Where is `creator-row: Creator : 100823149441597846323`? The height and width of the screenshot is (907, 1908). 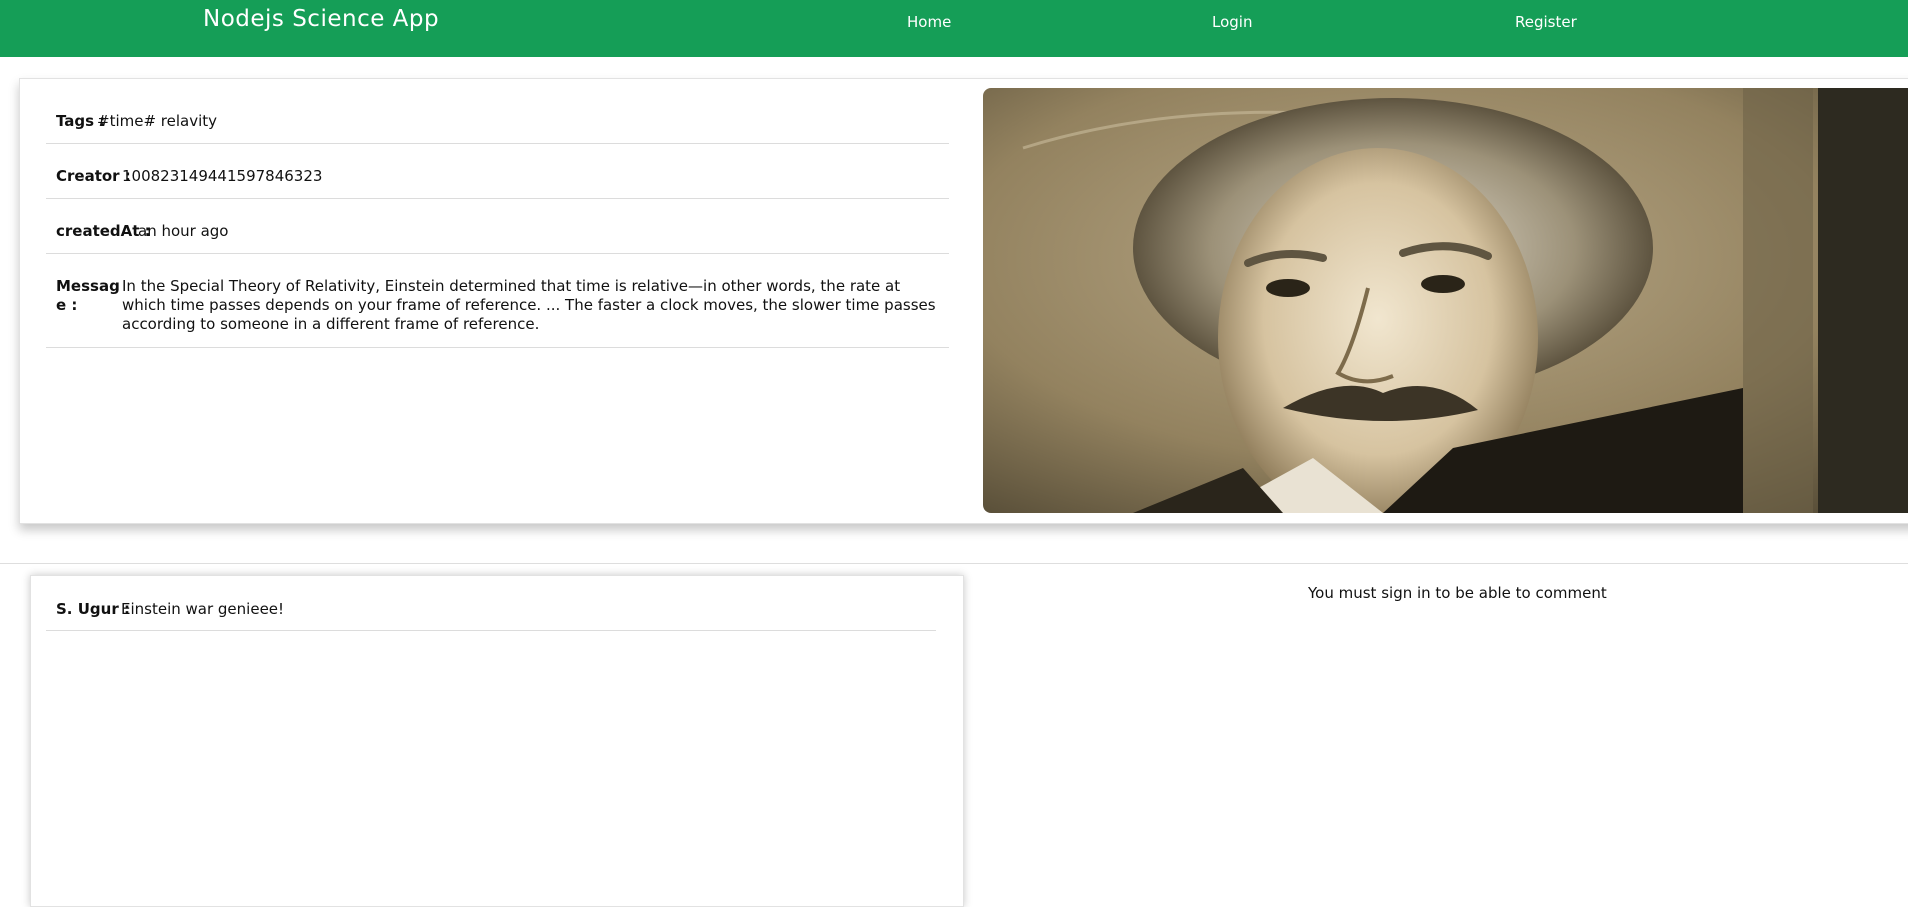
creator-row: Creator : 100823149441597846323 is located at coordinates (497, 171).